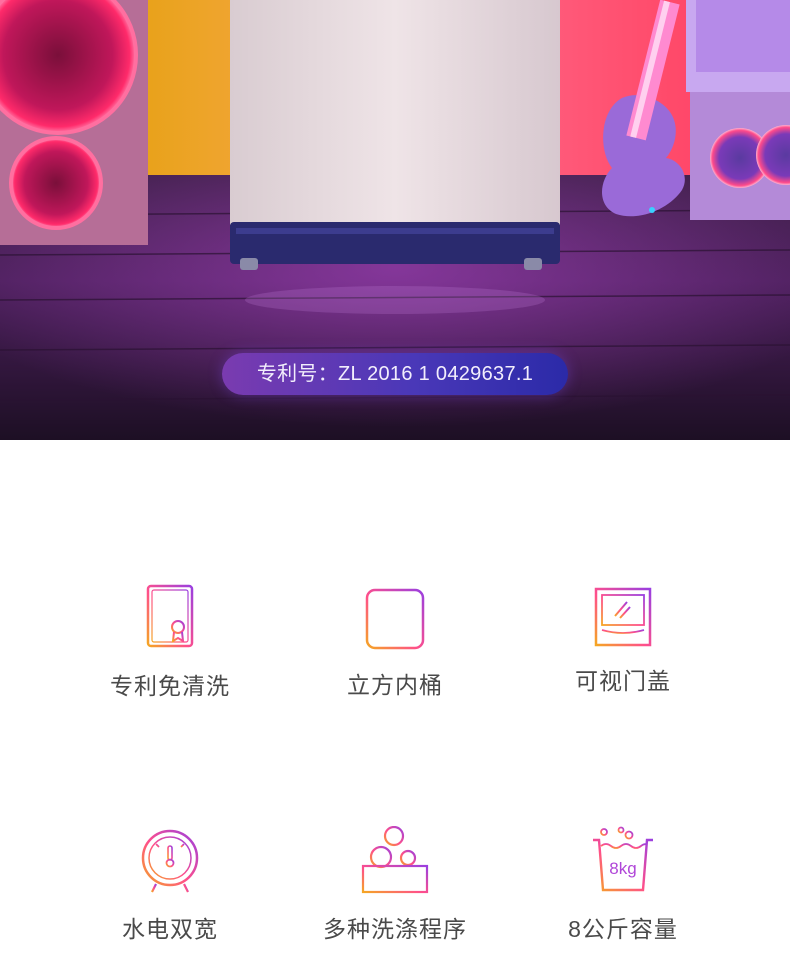 Image resolution: width=790 pixels, height=960 pixels. I want to click on feature-item-visible-lid: 可视门盖, so click(623, 641).